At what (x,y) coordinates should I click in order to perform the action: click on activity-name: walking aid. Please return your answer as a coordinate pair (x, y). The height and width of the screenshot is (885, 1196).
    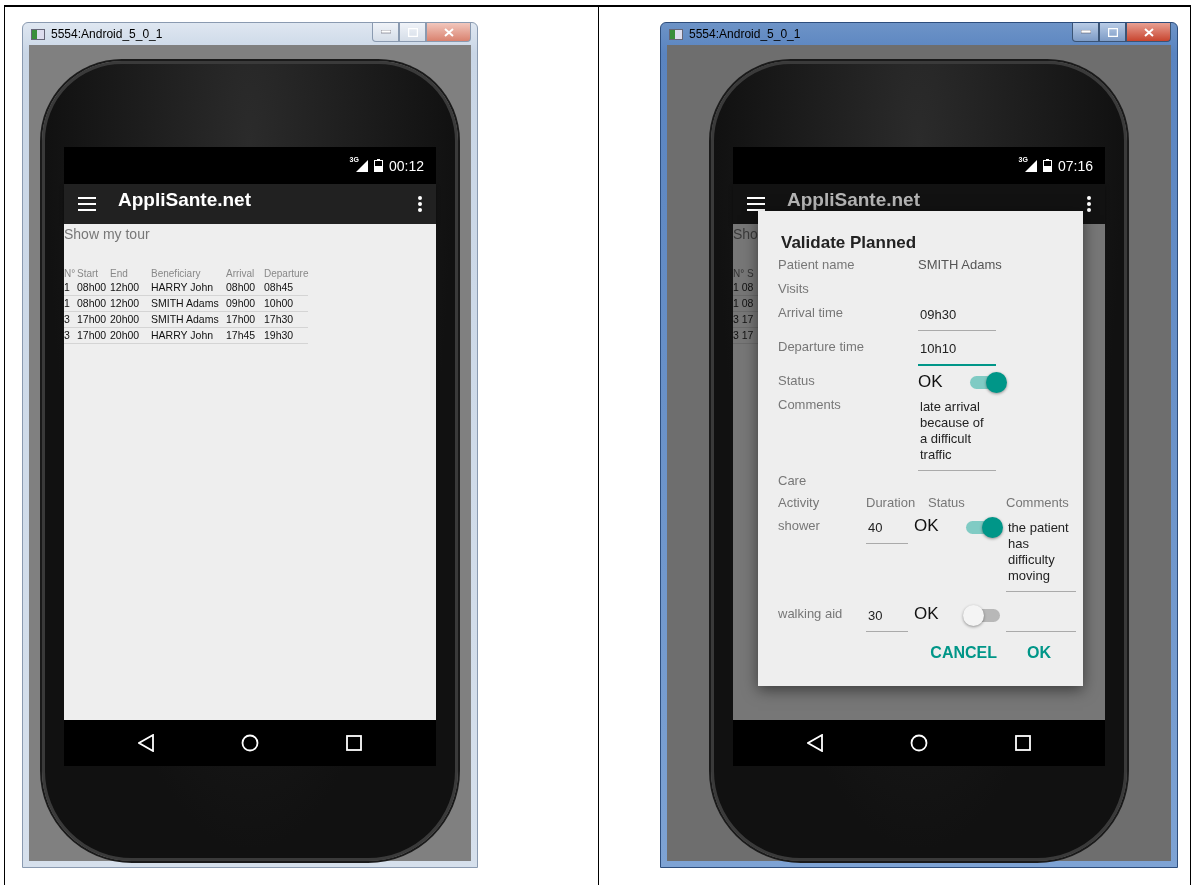
    Looking at the image, I should click on (811, 613).